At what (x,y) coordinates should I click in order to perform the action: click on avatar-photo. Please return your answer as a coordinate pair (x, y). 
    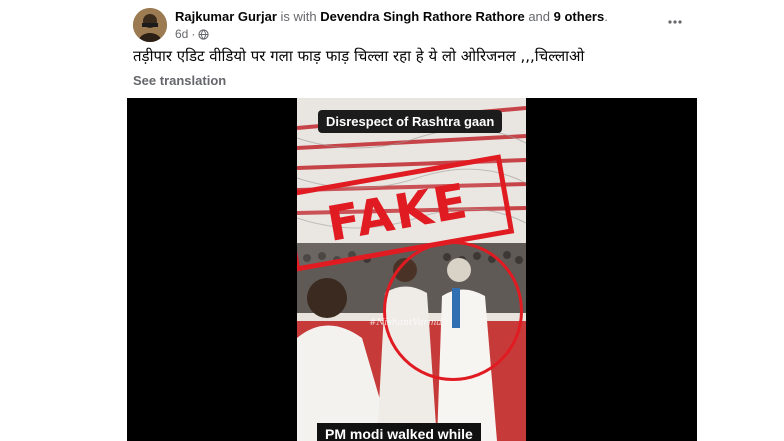
    Looking at the image, I should click on (150, 25).